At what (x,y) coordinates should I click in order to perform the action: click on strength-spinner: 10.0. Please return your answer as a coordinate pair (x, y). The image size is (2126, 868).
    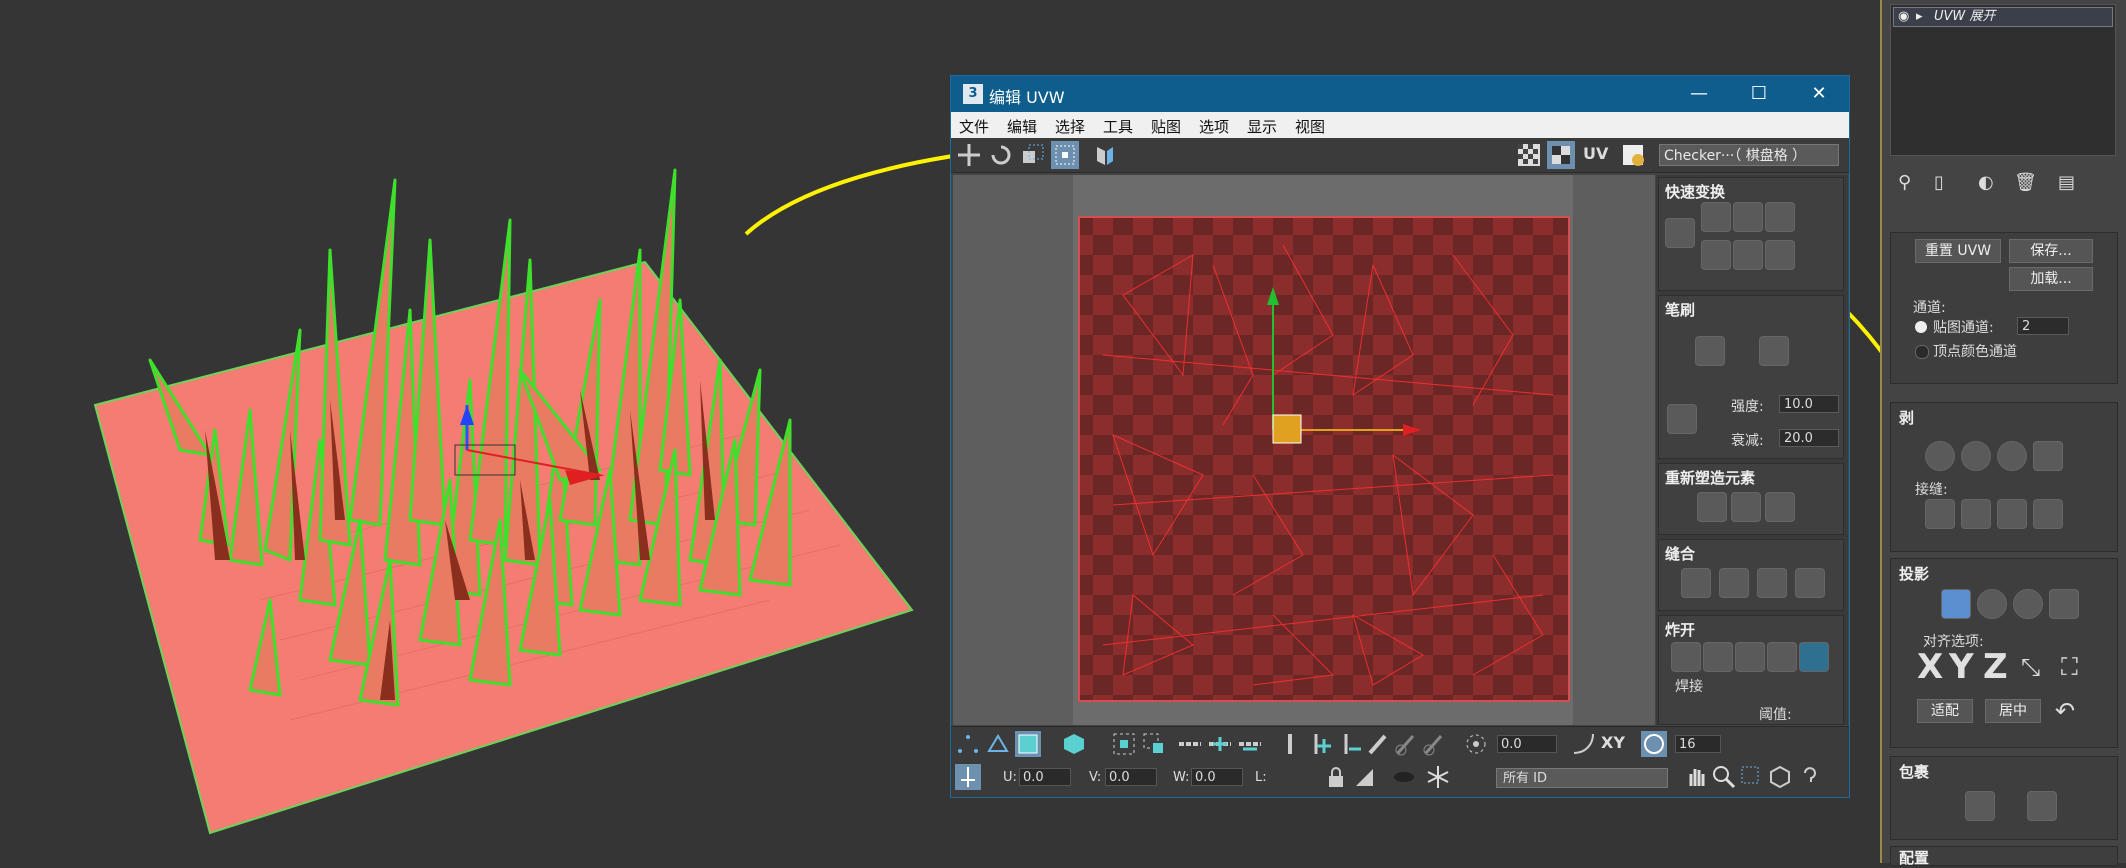
    Looking at the image, I should click on (1809, 404).